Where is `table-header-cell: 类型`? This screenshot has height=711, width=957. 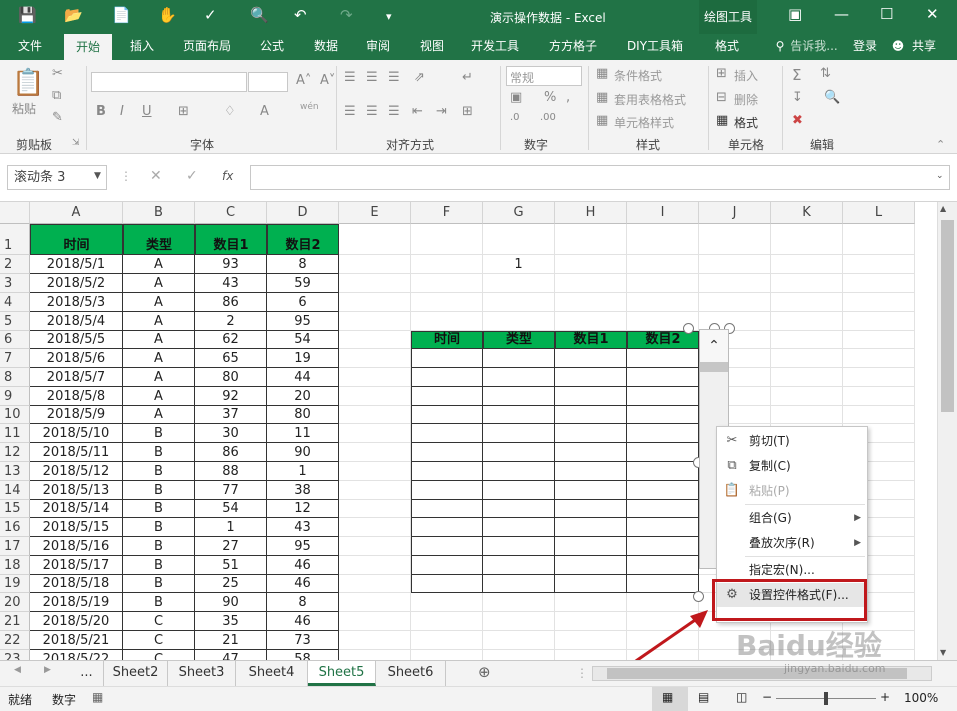
table-header-cell: 类型 is located at coordinates (159, 239).